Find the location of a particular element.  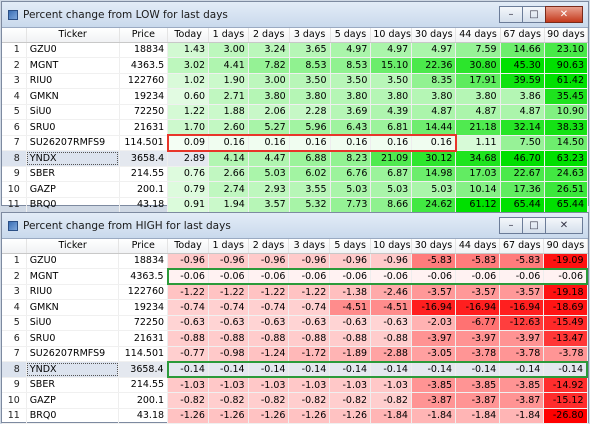

price-cell: 18834 is located at coordinates (143, 261).